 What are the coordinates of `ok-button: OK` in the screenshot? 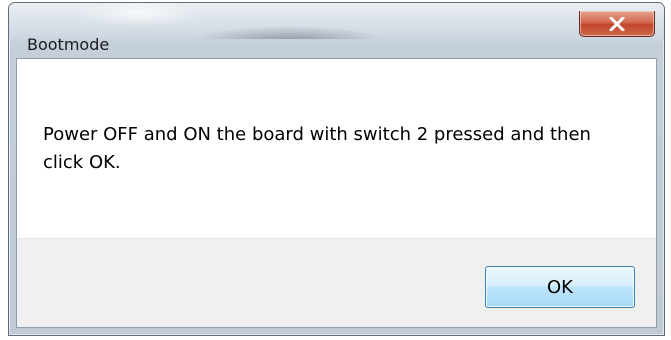 It's located at (560, 287).